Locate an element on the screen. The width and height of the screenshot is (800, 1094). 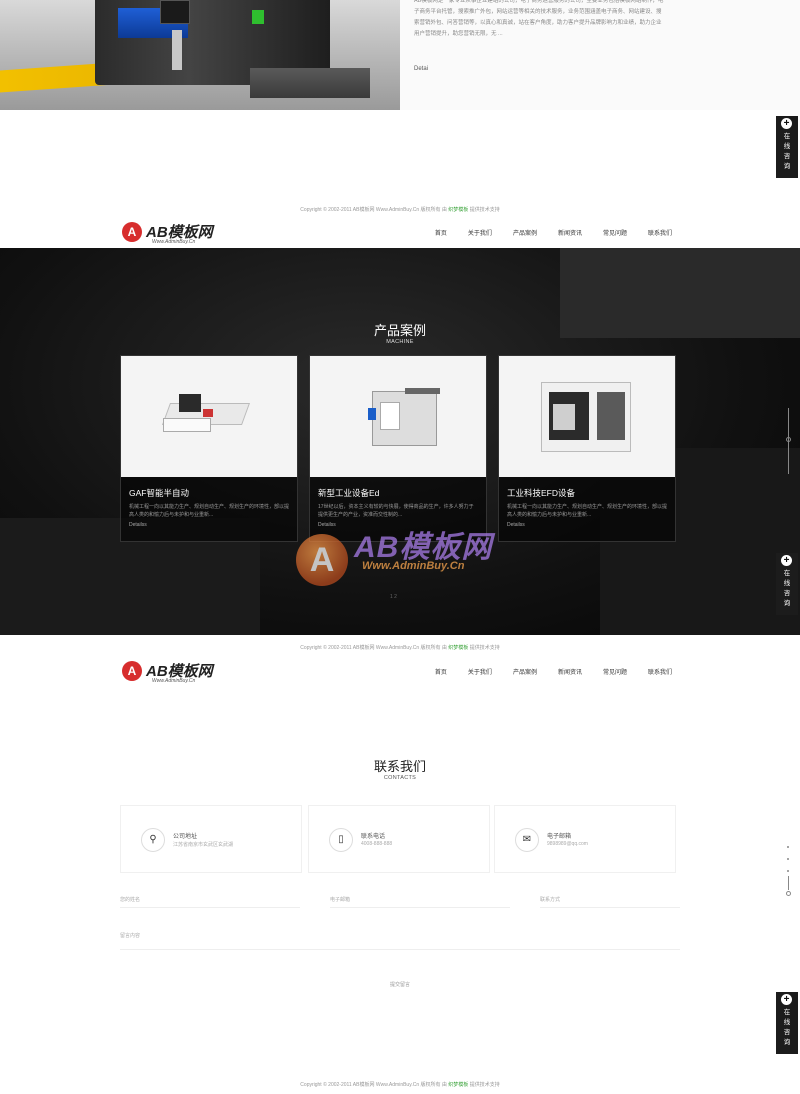
about-detail-link: Detai is located at coordinates (421, 69).